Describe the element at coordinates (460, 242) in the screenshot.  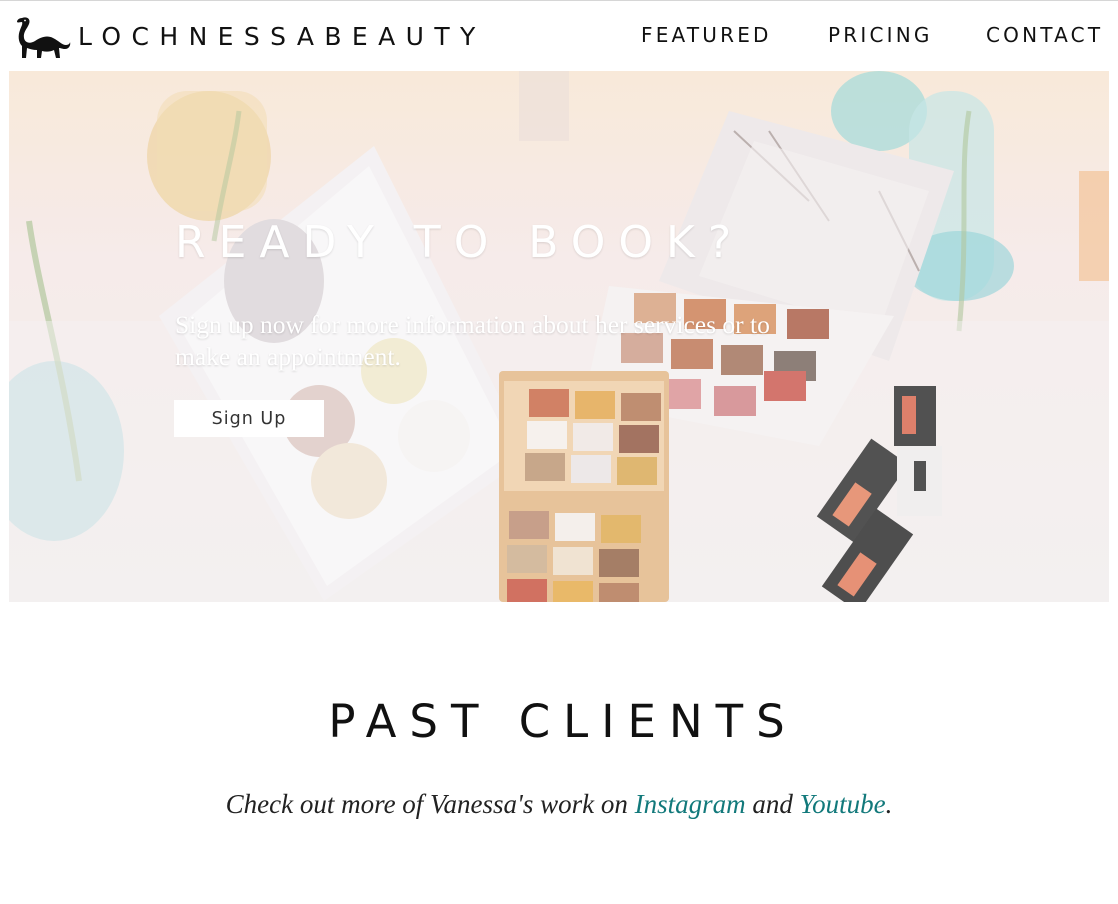
I see `hero-title: READY TO BOOK?` at that location.